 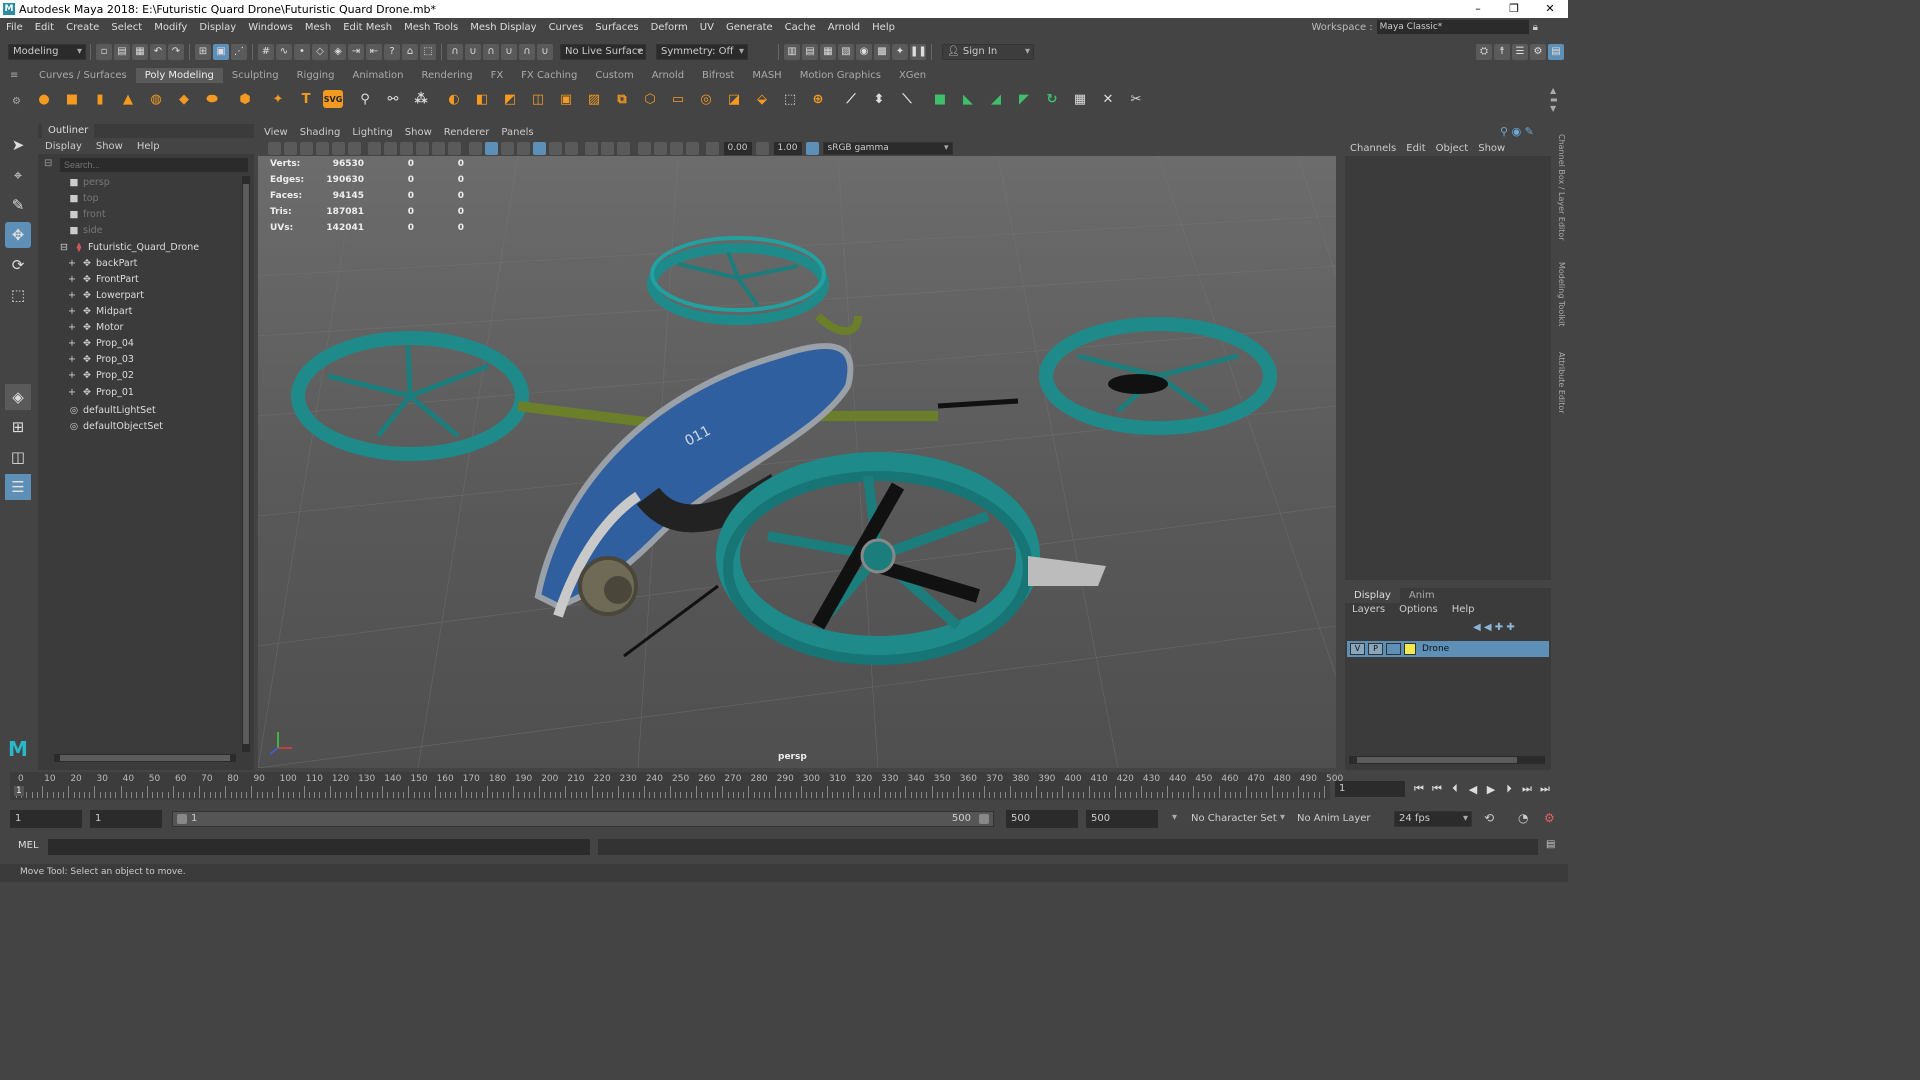 What do you see at coordinates (179, 75) in the screenshot?
I see `shelf-tab-poly-modeling: Poly Modeling` at bounding box center [179, 75].